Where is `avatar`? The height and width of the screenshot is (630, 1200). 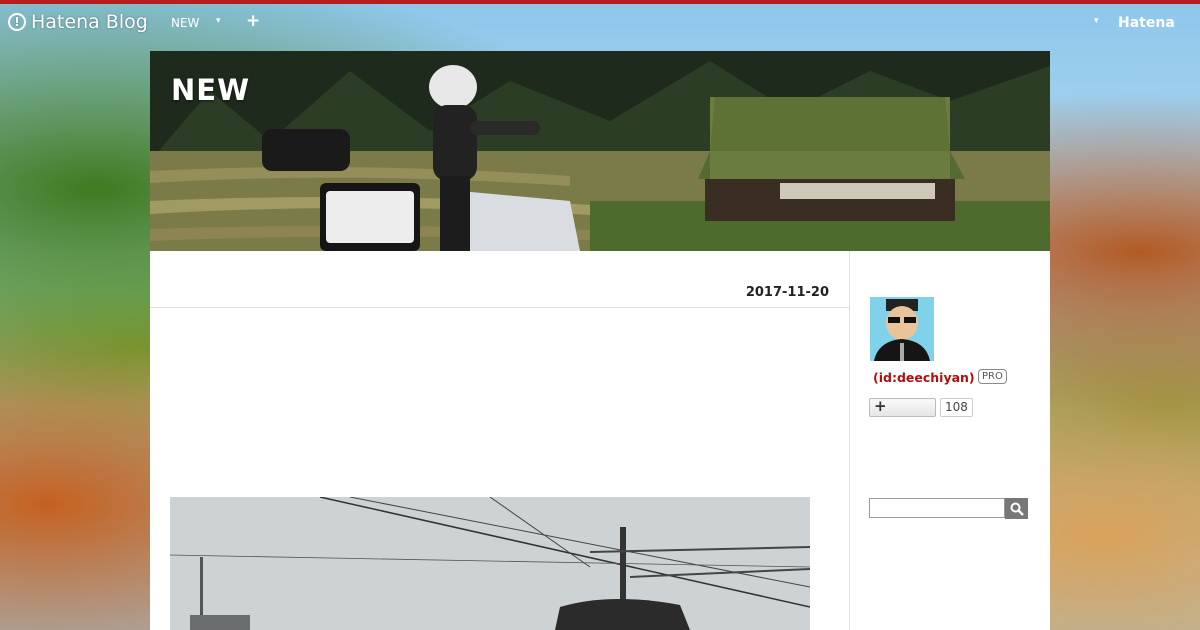 avatar is located at coordinates (902, 329).